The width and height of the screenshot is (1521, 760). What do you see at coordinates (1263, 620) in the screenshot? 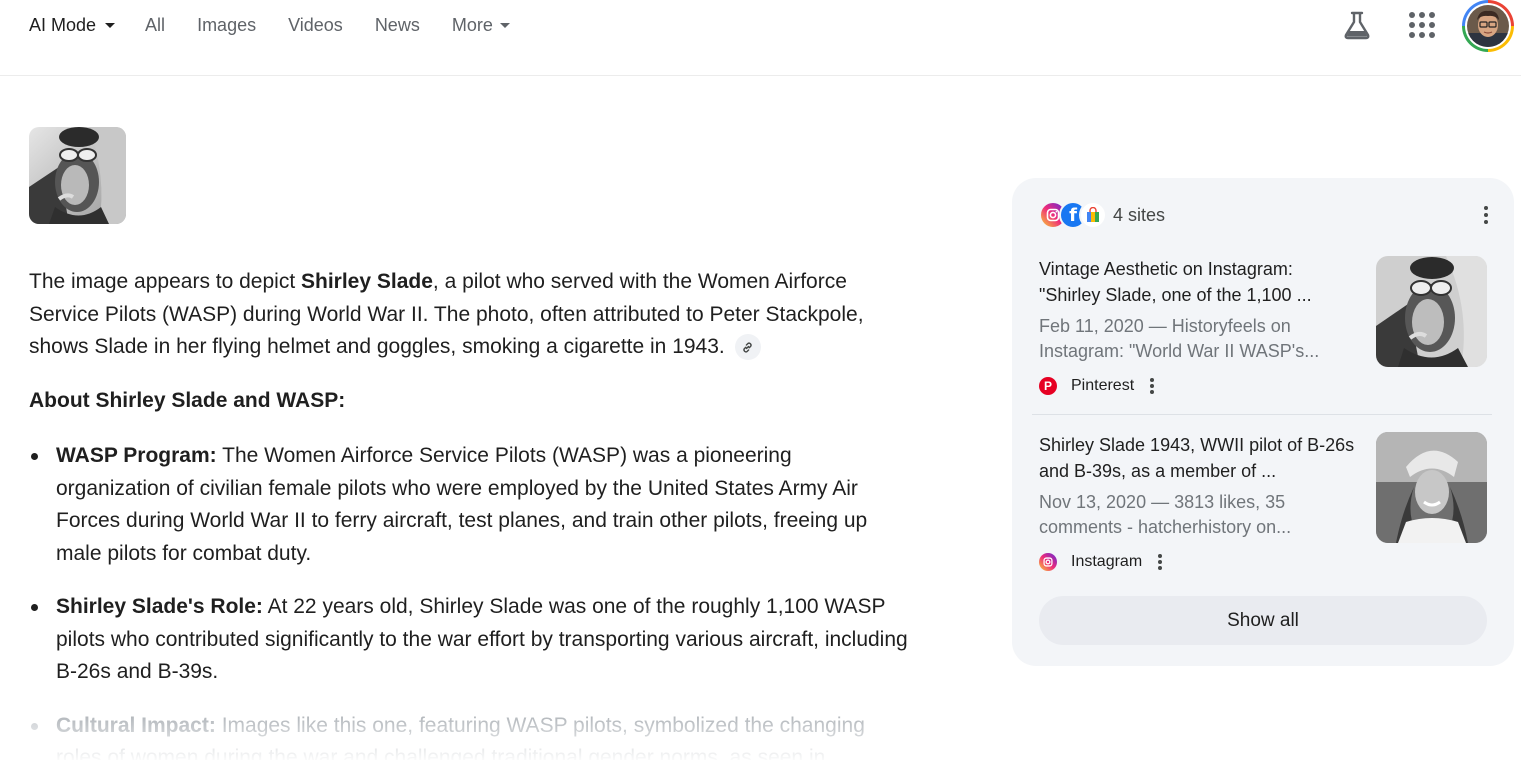
I see `show-all-button: Show all` at bounding box center [1263, 620].